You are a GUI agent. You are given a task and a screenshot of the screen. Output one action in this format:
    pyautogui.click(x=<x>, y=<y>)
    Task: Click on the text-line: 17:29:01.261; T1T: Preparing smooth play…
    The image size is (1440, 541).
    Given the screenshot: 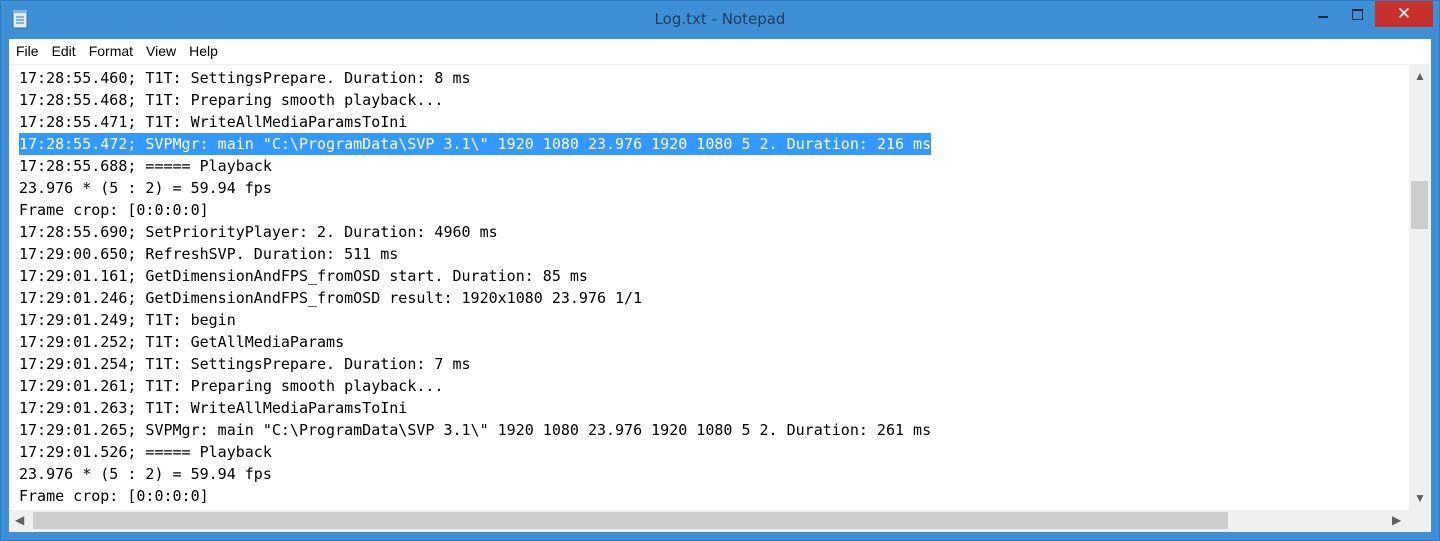 What is the action you would take?
    pyautogui.click(x=231, y=386)
    